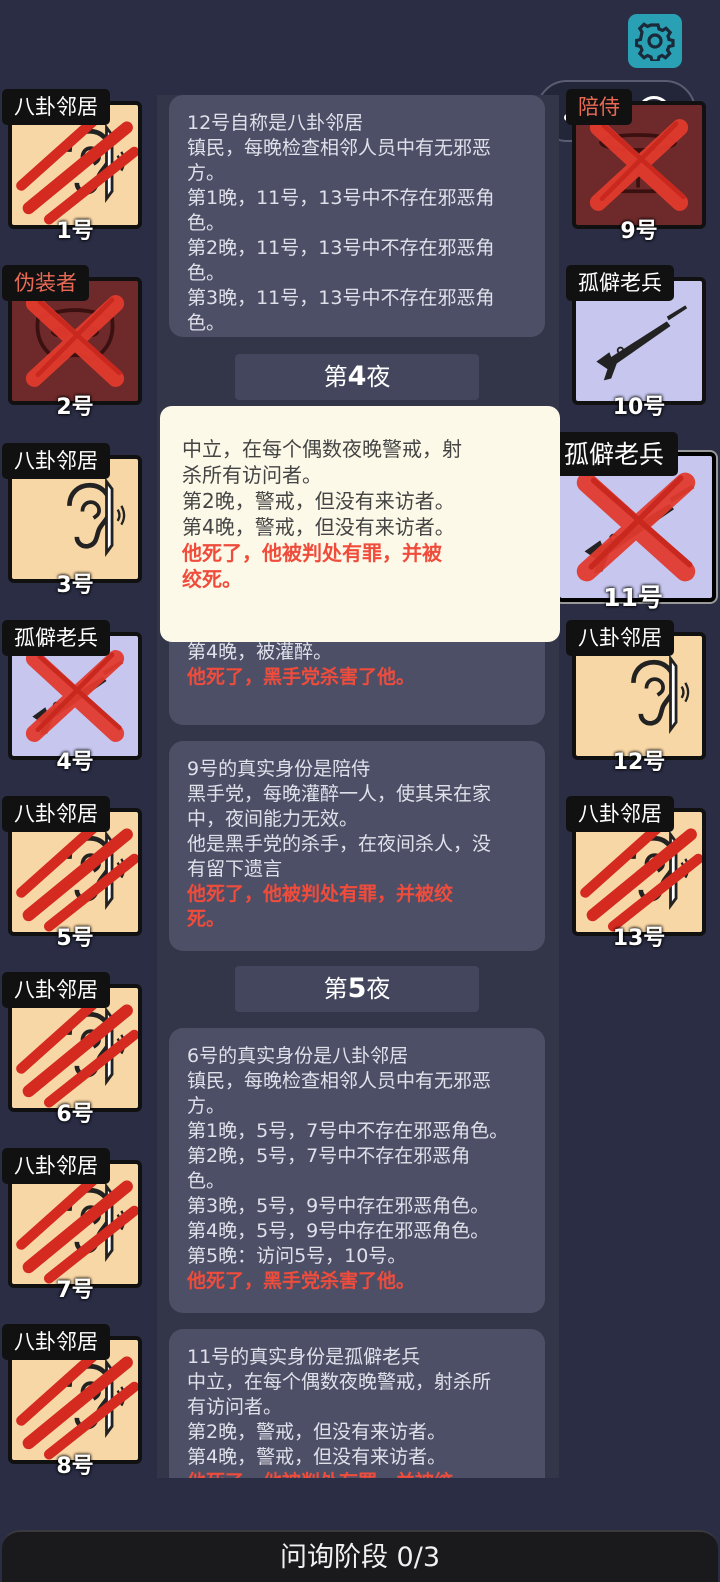 This screenshot has height=1582, width=720. I want to click on player-card-8: 八卦邻居 8号, so click(72, 1401).